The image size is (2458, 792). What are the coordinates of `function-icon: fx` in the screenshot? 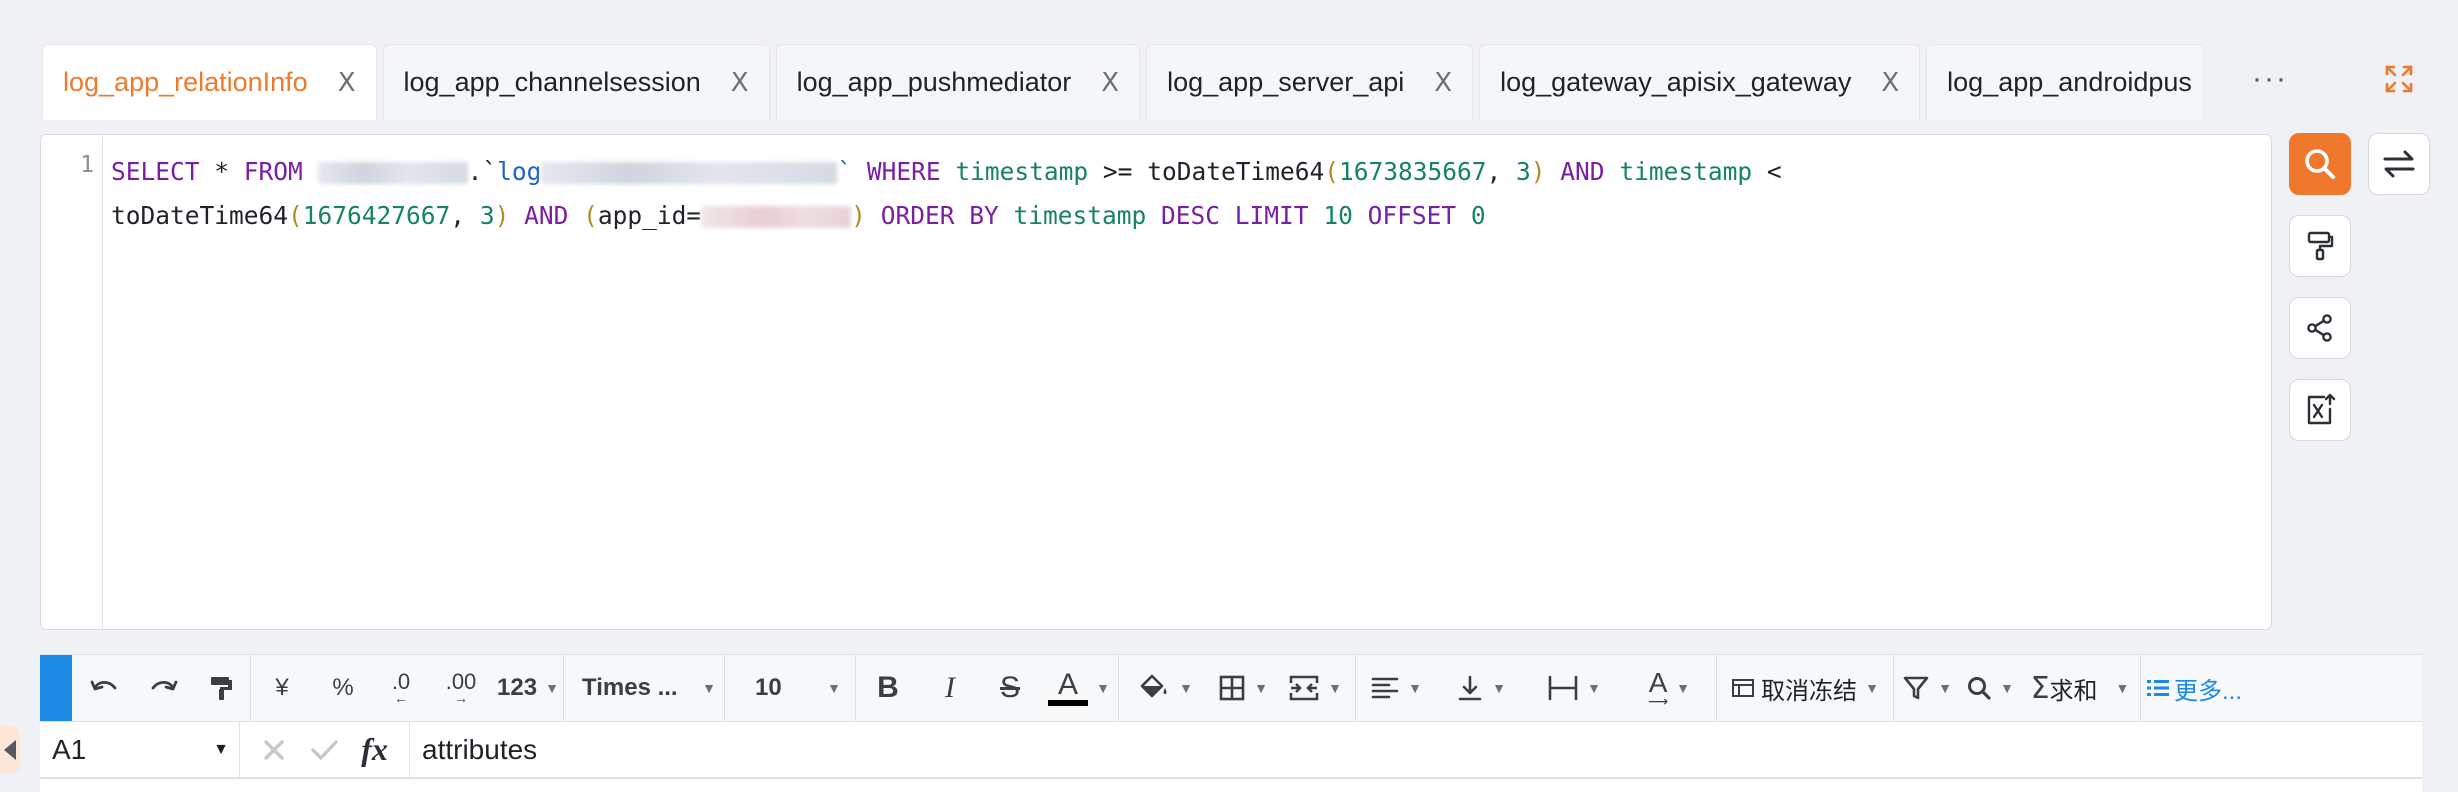 It's located at (374, 749).